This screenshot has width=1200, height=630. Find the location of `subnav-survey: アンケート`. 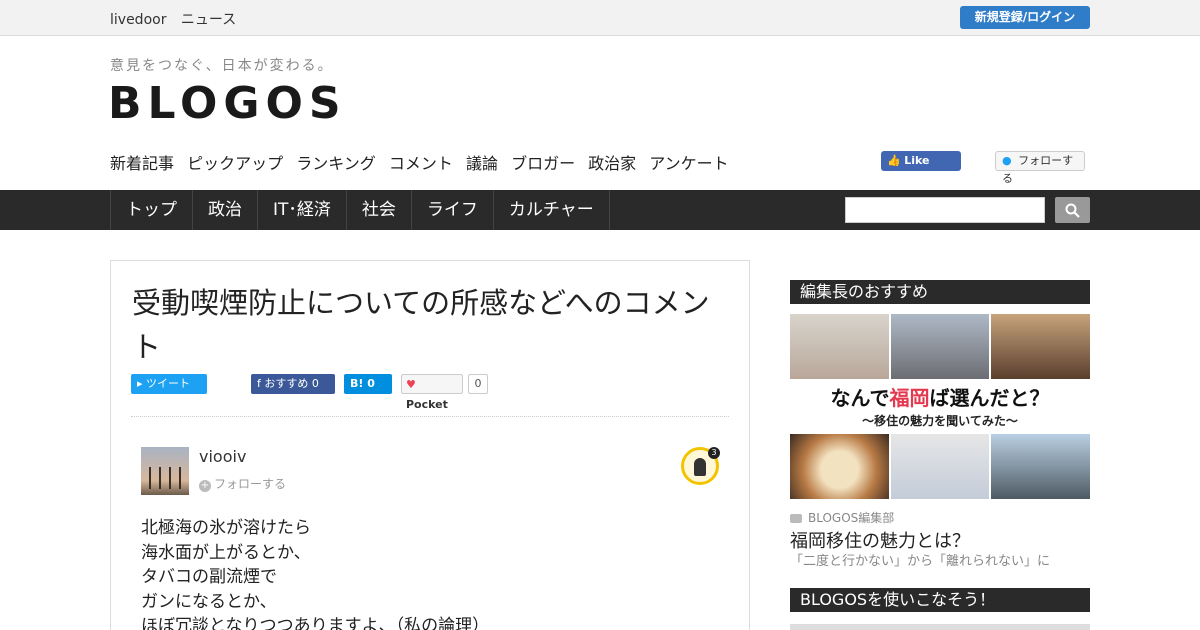

subnav-survey: アンケート is located at coordinates (688, 163).